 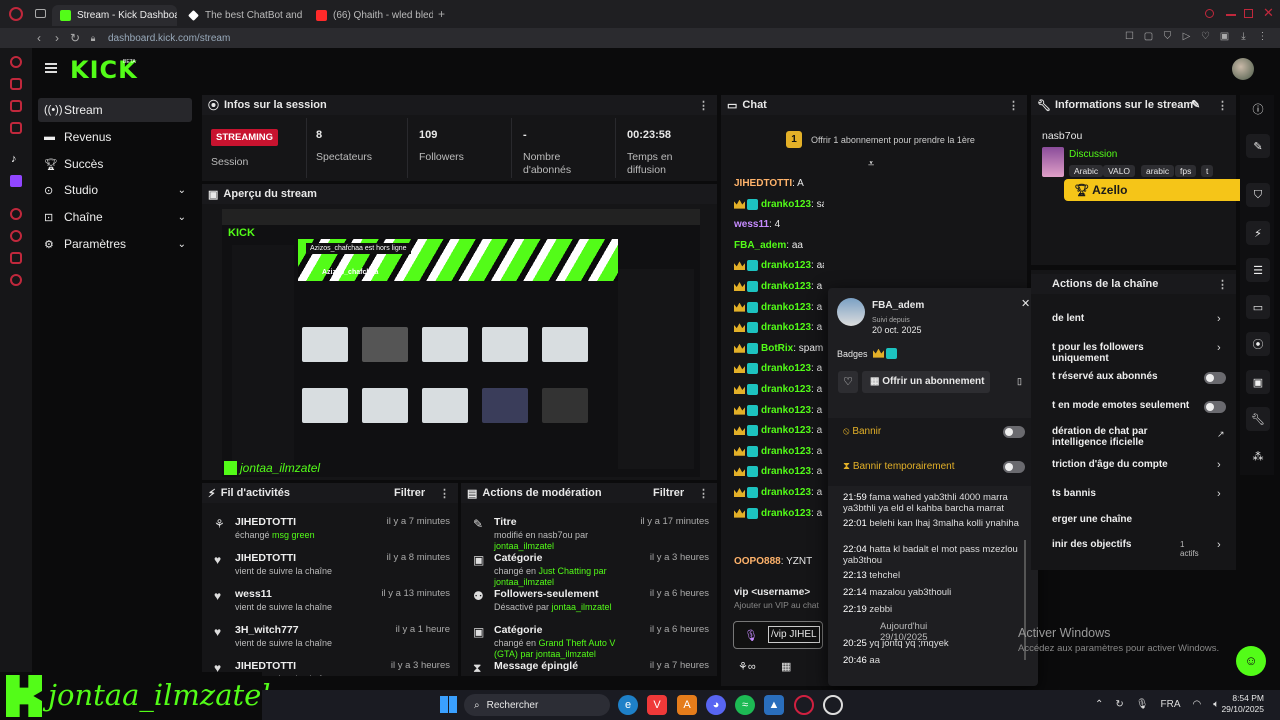 What do you see at coordinates (774, 705) in the screenshot?
I see `photos-icon: ▲` at bounding box center [774, 705].